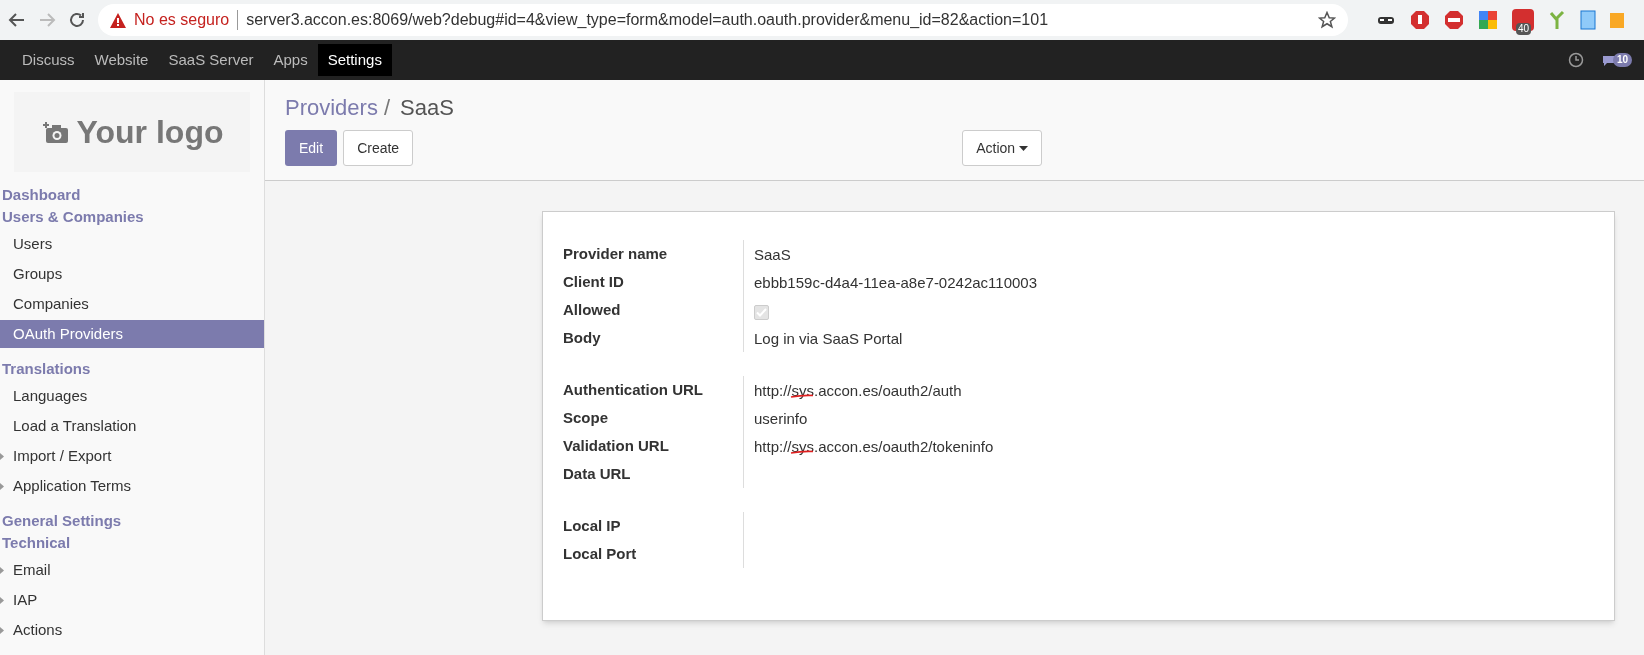 Image resolution: width=1644 pixels, height=655 pixels. What do you see at coordinates (1454, 20) in the screenshot?
I see `adblock-icon` at bounding box center [1454, 20].